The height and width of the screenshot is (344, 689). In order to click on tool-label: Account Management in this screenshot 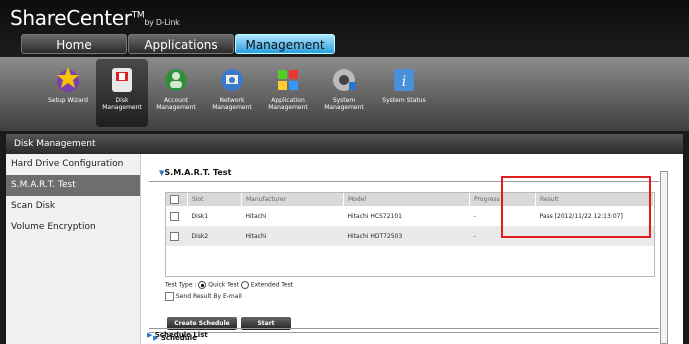, I will do `click(176, 104)`.